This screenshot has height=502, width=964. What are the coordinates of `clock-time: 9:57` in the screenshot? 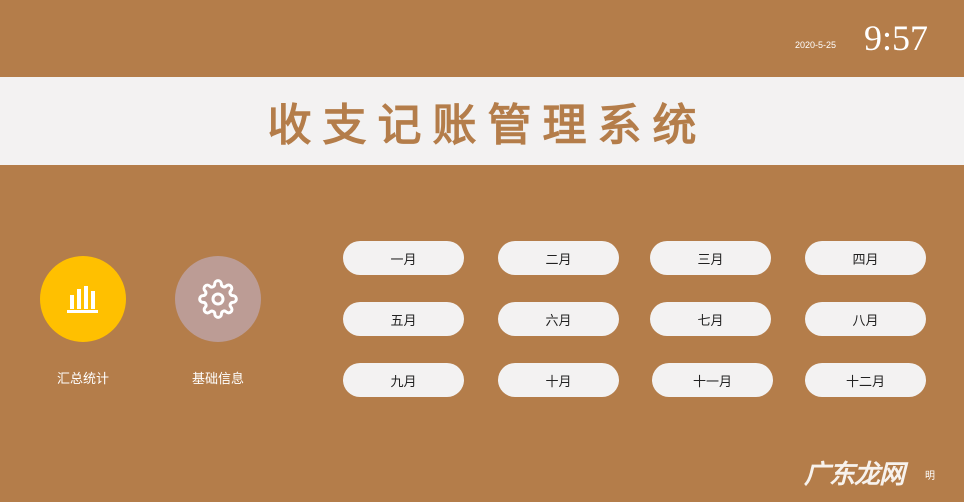 It's located at (896, 38).